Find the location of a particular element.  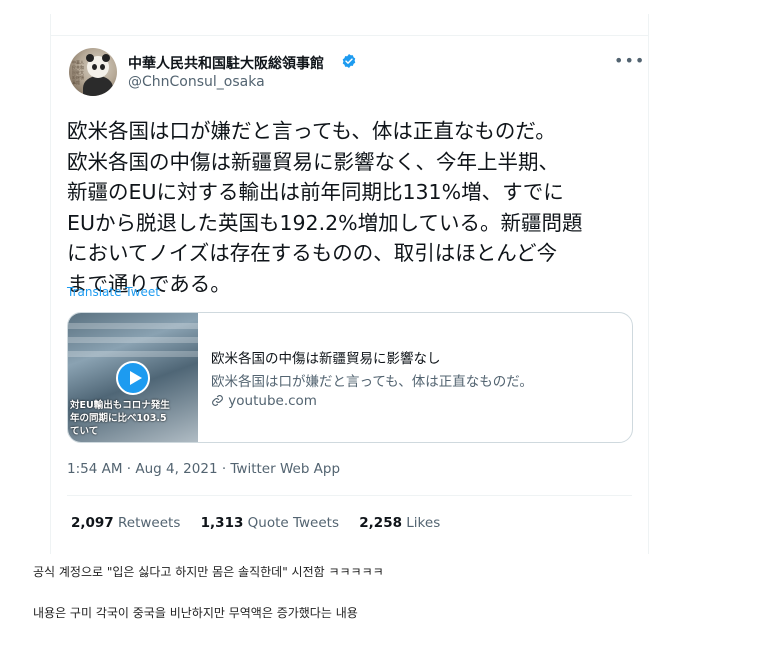

thumbnail-caption: ていて is located at coordinates (84, 431).